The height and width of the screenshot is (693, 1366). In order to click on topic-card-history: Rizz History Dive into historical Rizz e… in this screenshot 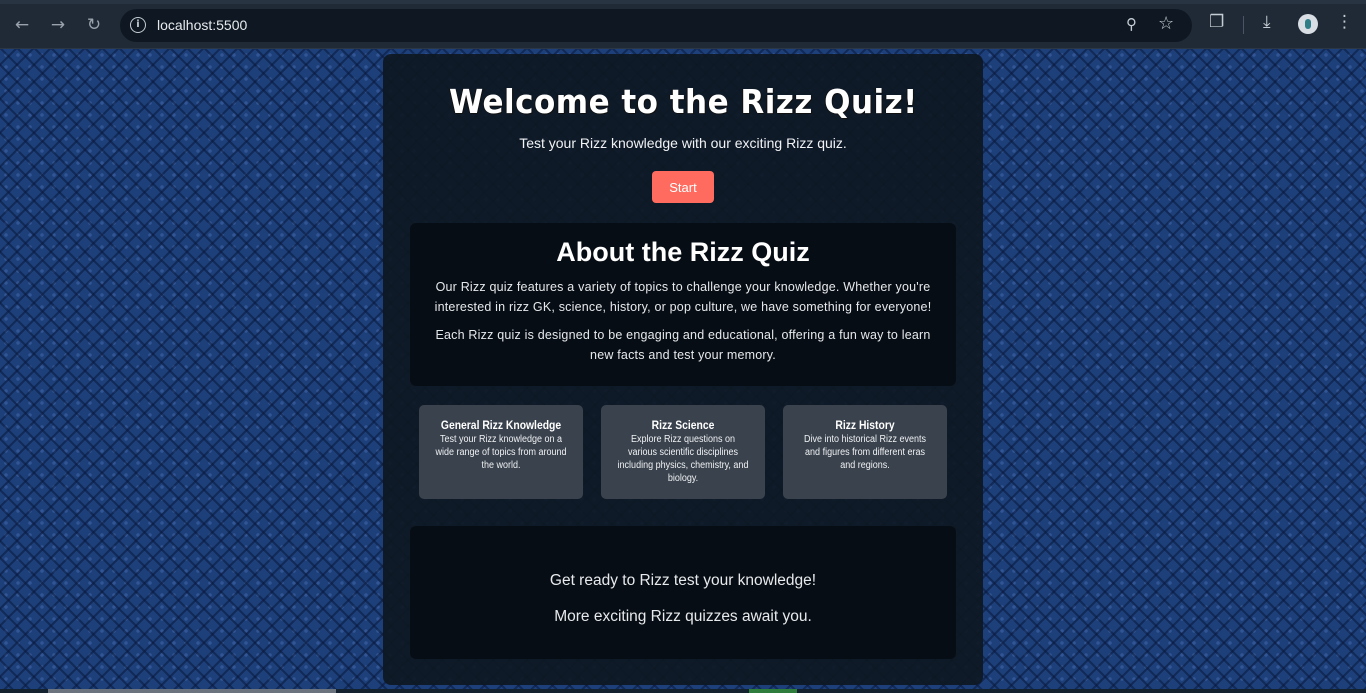, I will do `click(865, 452)`.